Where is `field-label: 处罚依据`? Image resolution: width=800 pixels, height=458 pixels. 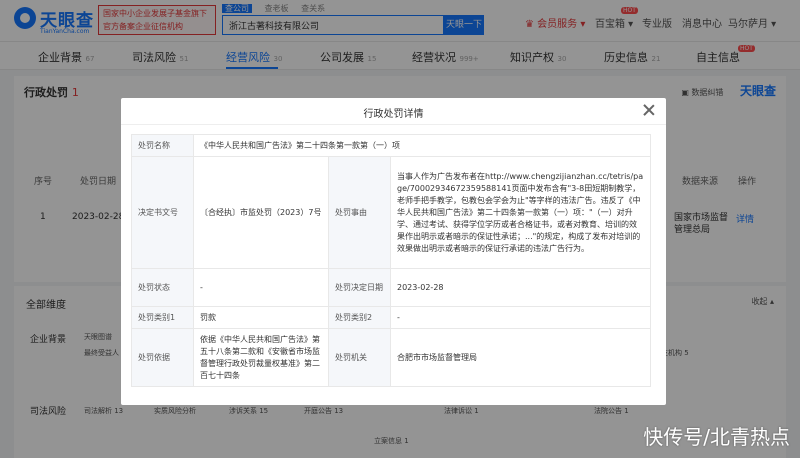
field-label: 处罚依据 is located at coordinates (162, 357).